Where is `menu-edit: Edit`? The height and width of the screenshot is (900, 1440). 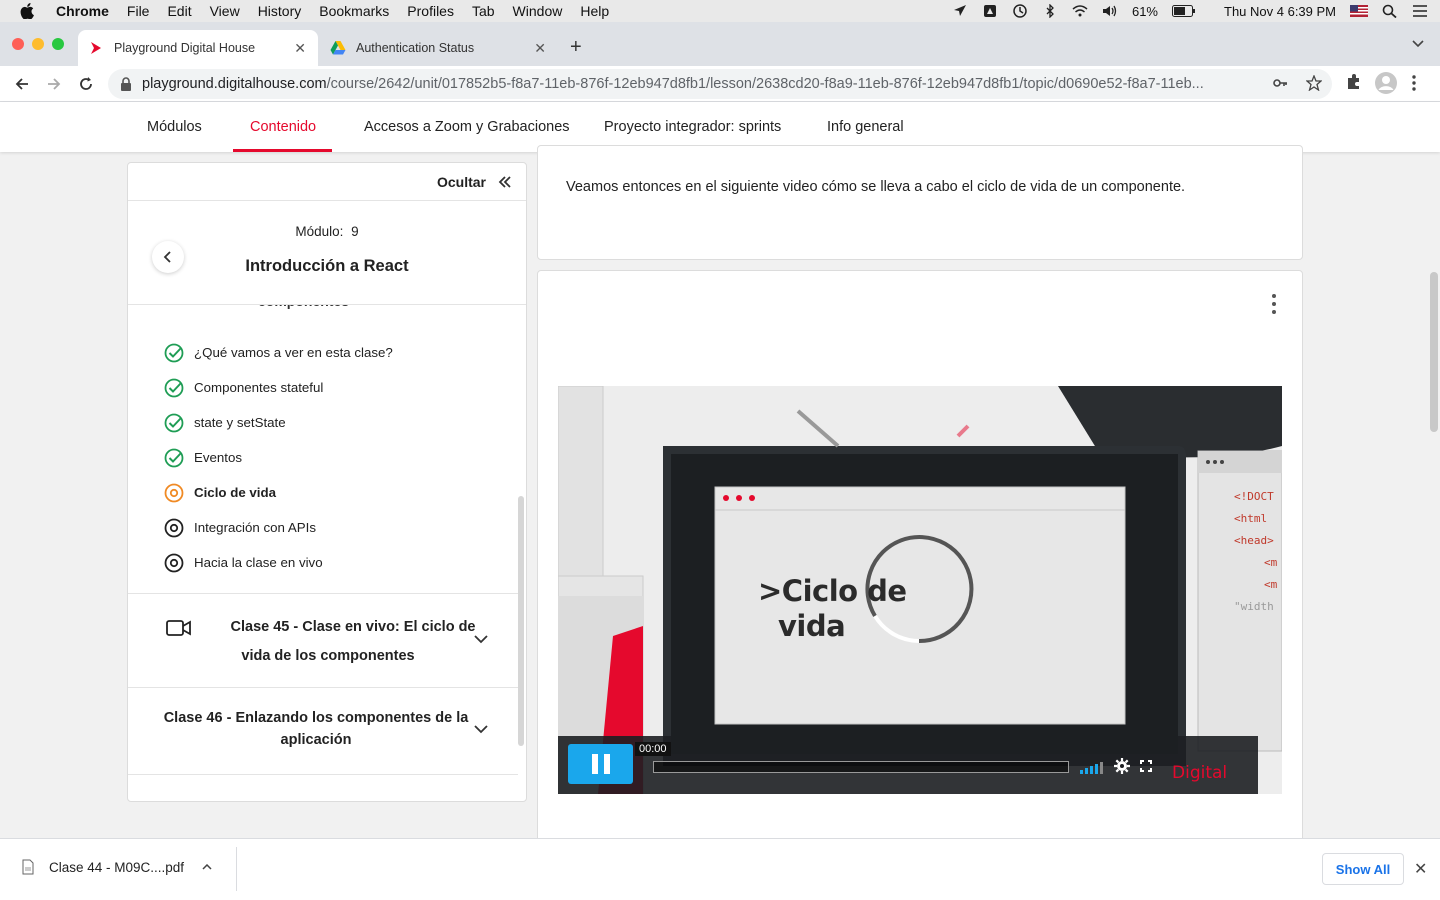
menu-edit: Edit is located at coordinates (179, 11).